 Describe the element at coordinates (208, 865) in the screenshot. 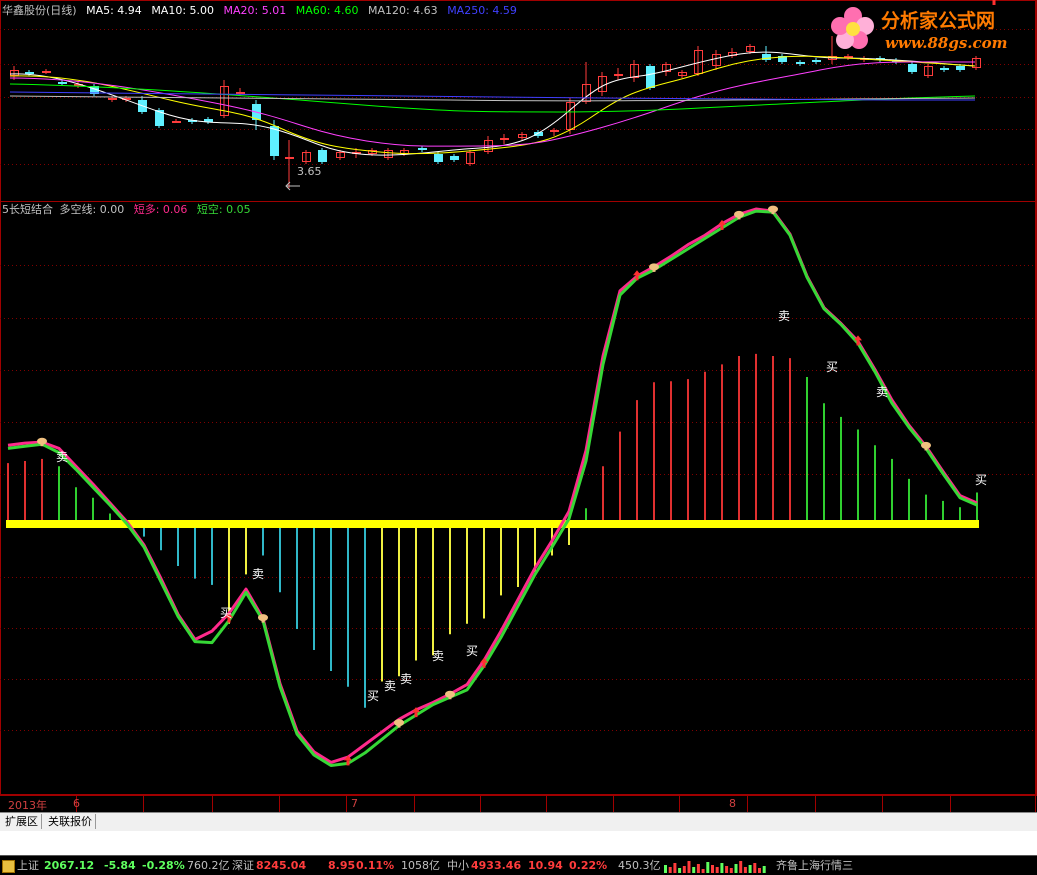

I see `sh-amount: 760.2亿` at that location.